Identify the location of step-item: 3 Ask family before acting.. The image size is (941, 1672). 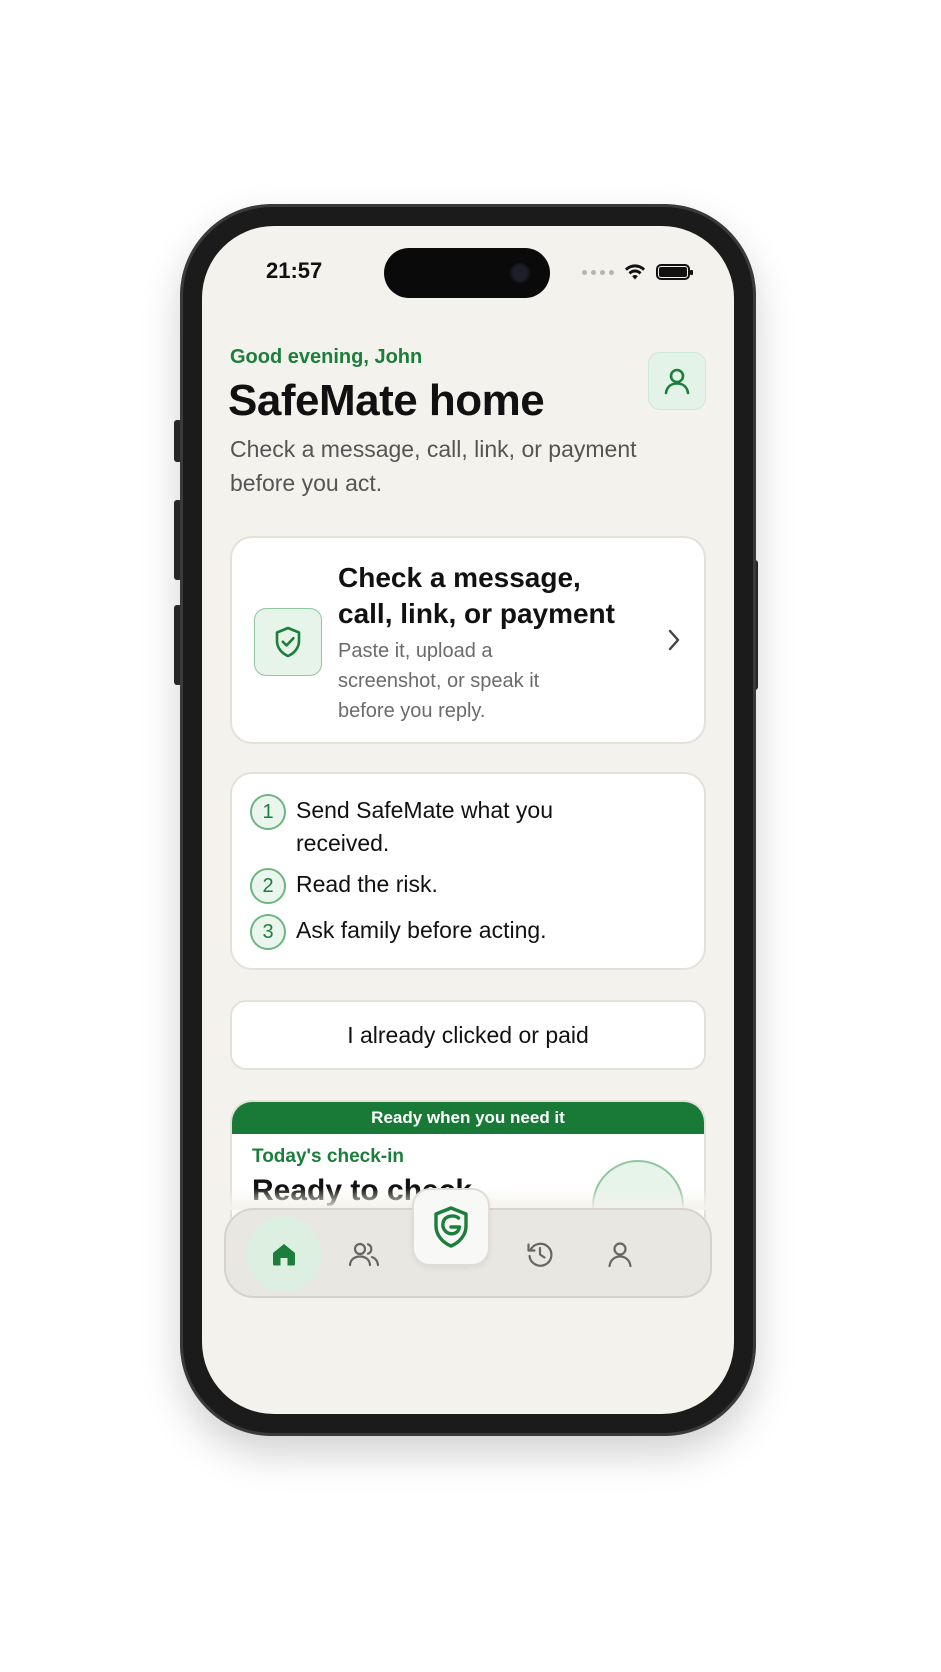
(423, 932).